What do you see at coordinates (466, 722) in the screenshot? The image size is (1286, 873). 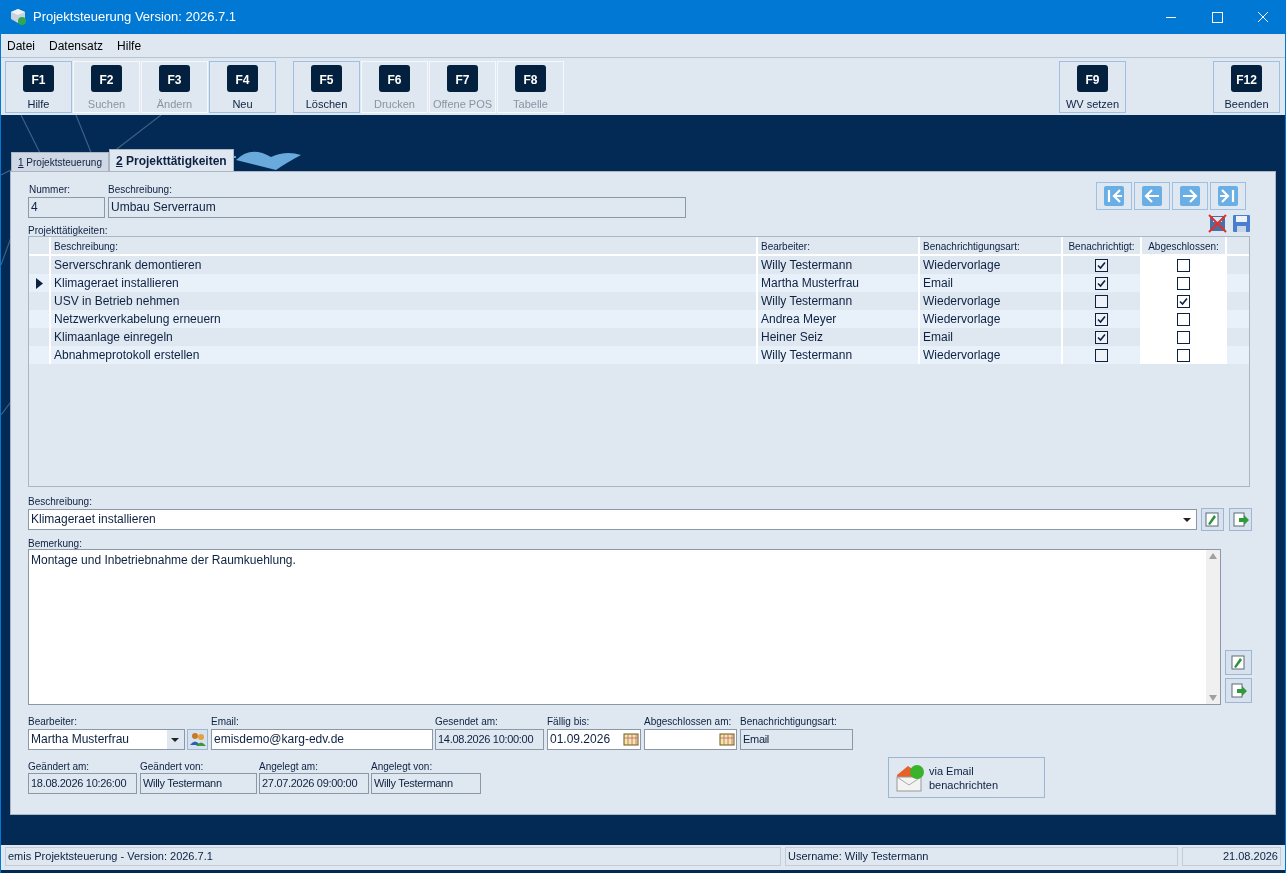 I see `field-label: Gesendet am:` at bounding box center [466, 722].